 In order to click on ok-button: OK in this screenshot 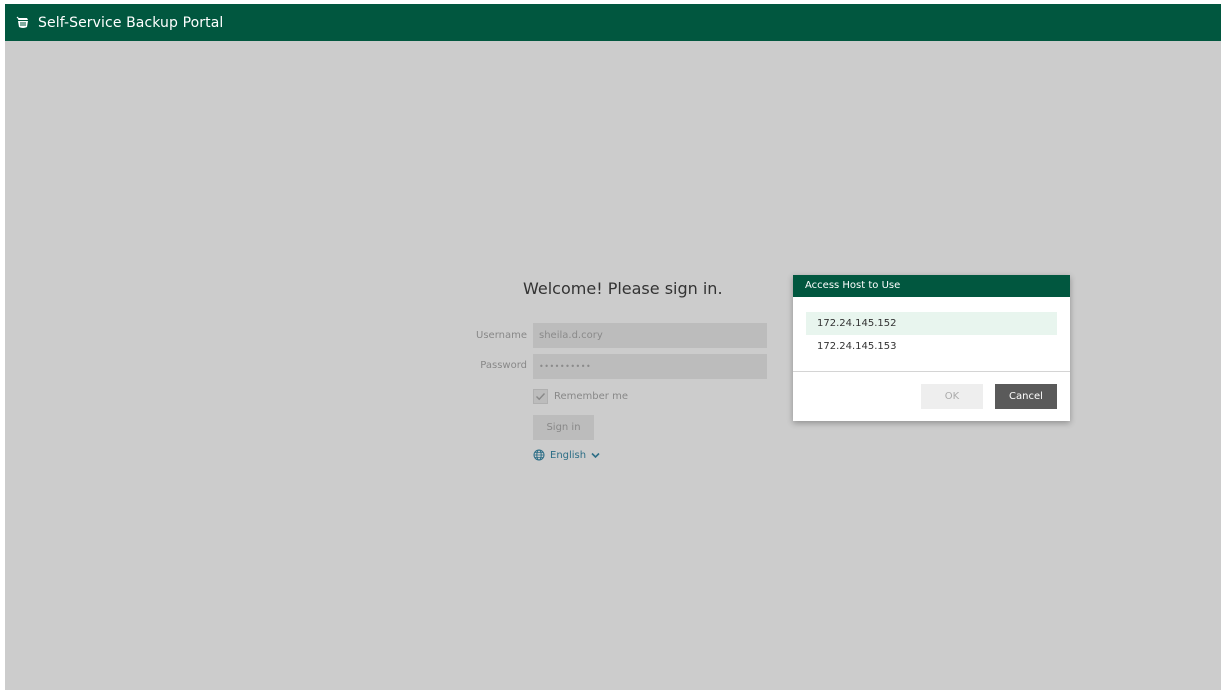, I will do `click(952, 396)`.